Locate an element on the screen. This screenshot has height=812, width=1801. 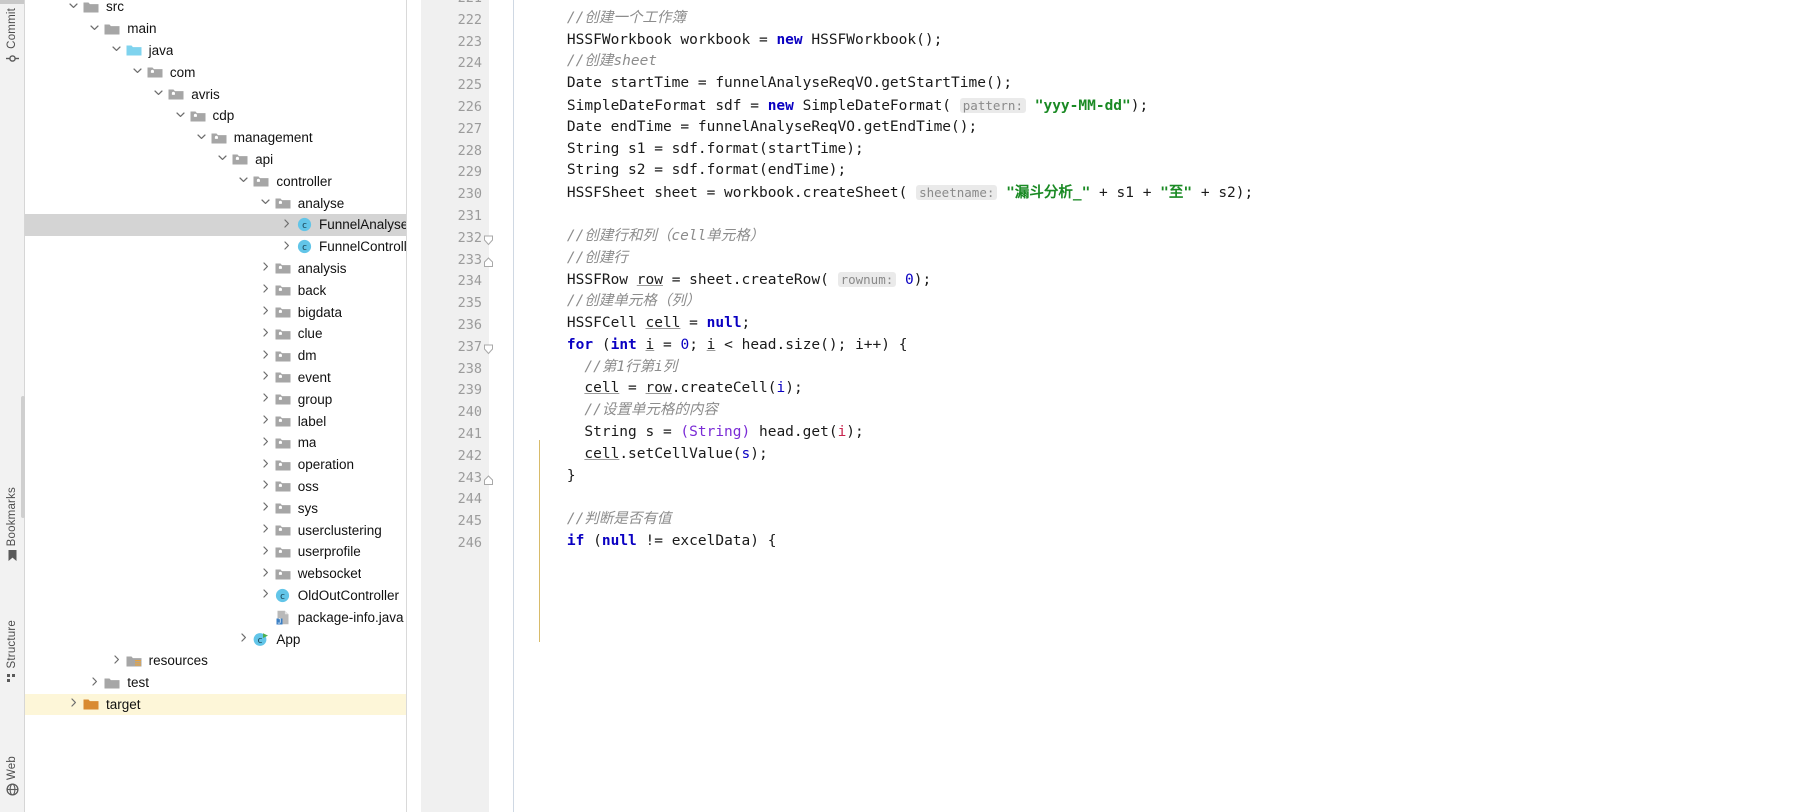
line-number: 226 is located at coordinates (469, 107).